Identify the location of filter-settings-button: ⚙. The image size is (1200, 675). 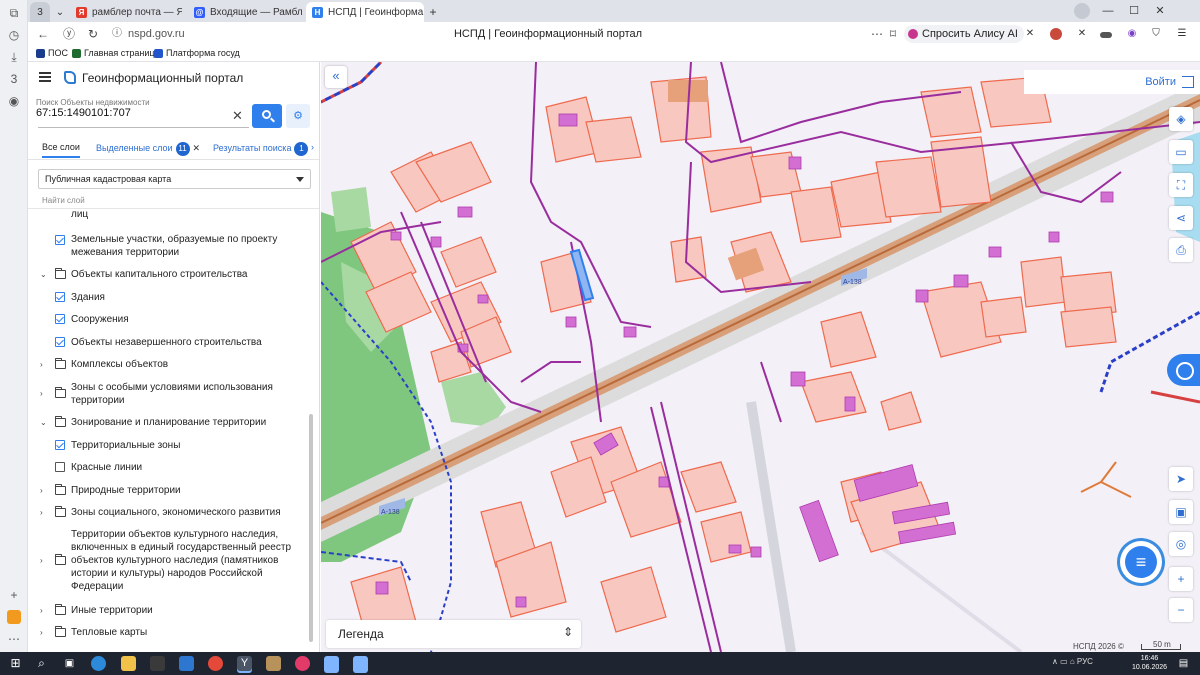
(298, 116).